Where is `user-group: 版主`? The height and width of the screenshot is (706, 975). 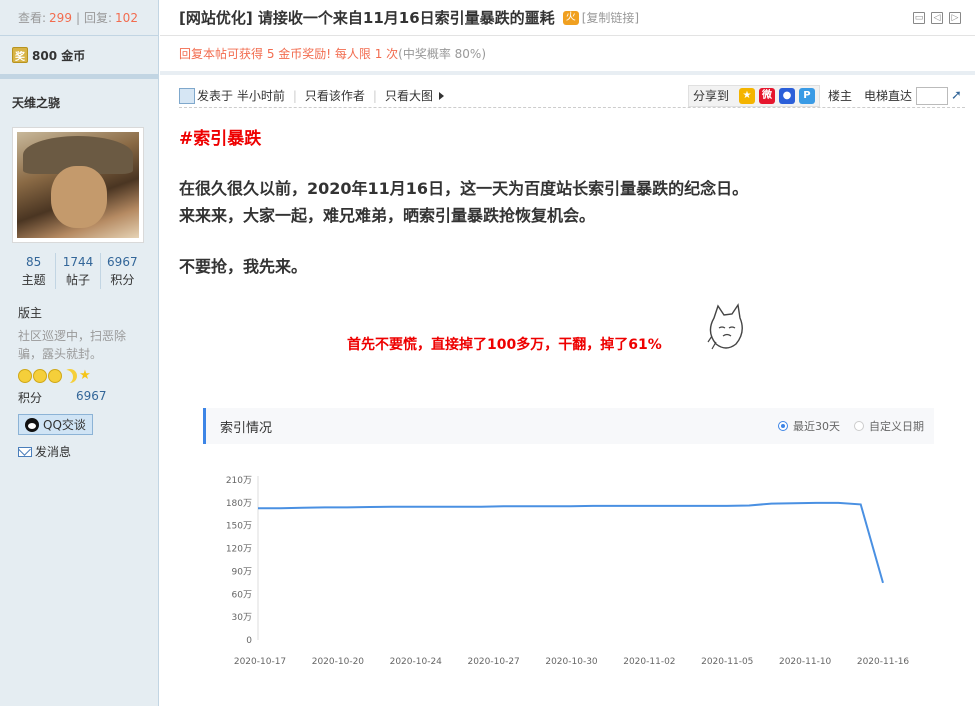 user-group: 版主 is located at coordinates (30, 313).